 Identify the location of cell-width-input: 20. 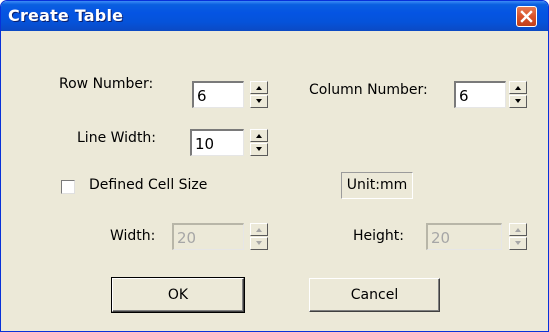
(208, 236).